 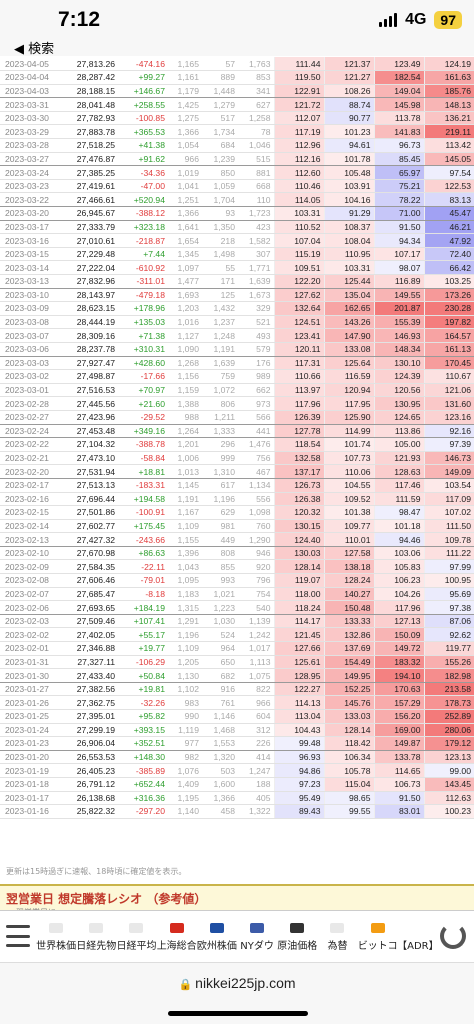 What do you see at coordinates (398, 335) in the screenshot?
I see `ratio-15day: 146.93` at bounding box center [398, 335].